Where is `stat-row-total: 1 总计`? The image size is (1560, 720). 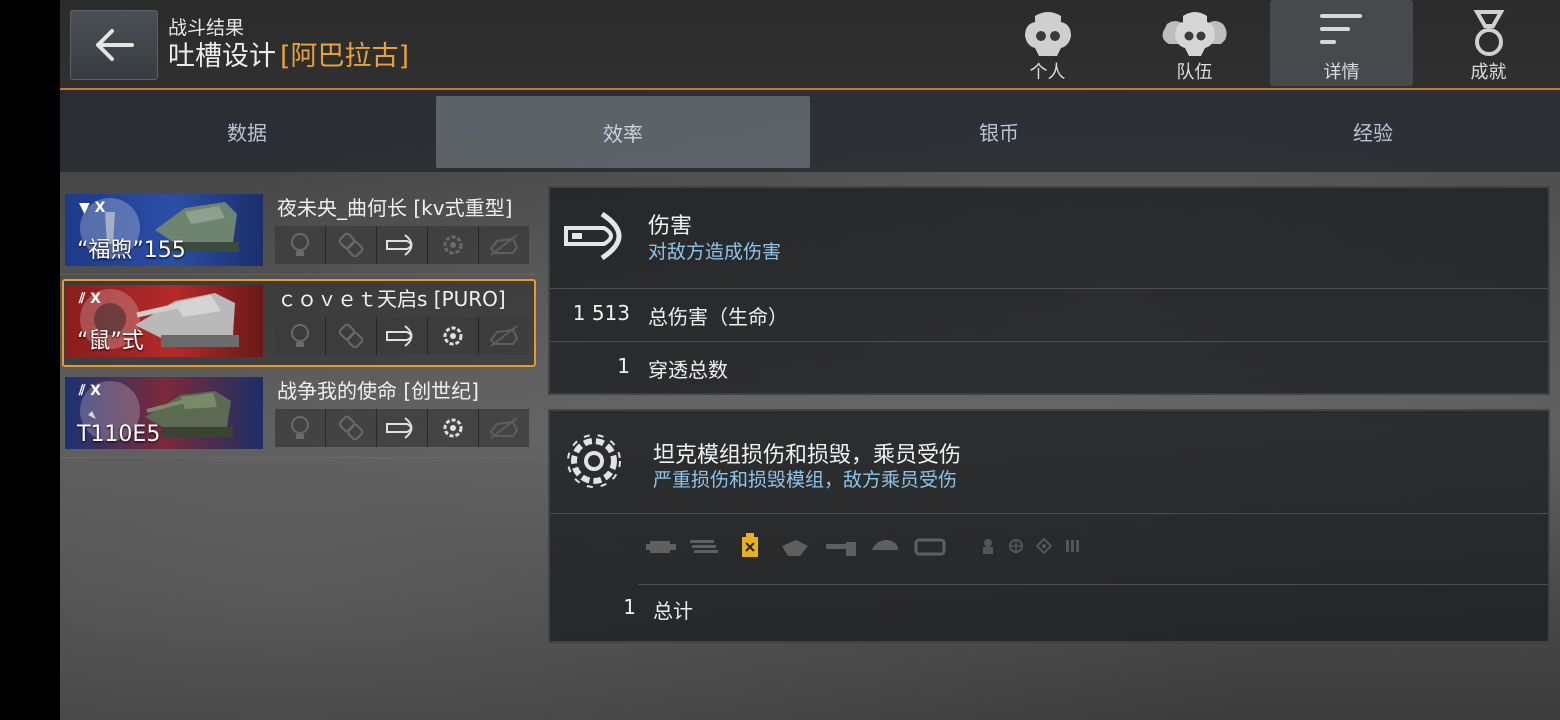 stat-row-total: 1 总计 is located at coordinates (1049, 611).